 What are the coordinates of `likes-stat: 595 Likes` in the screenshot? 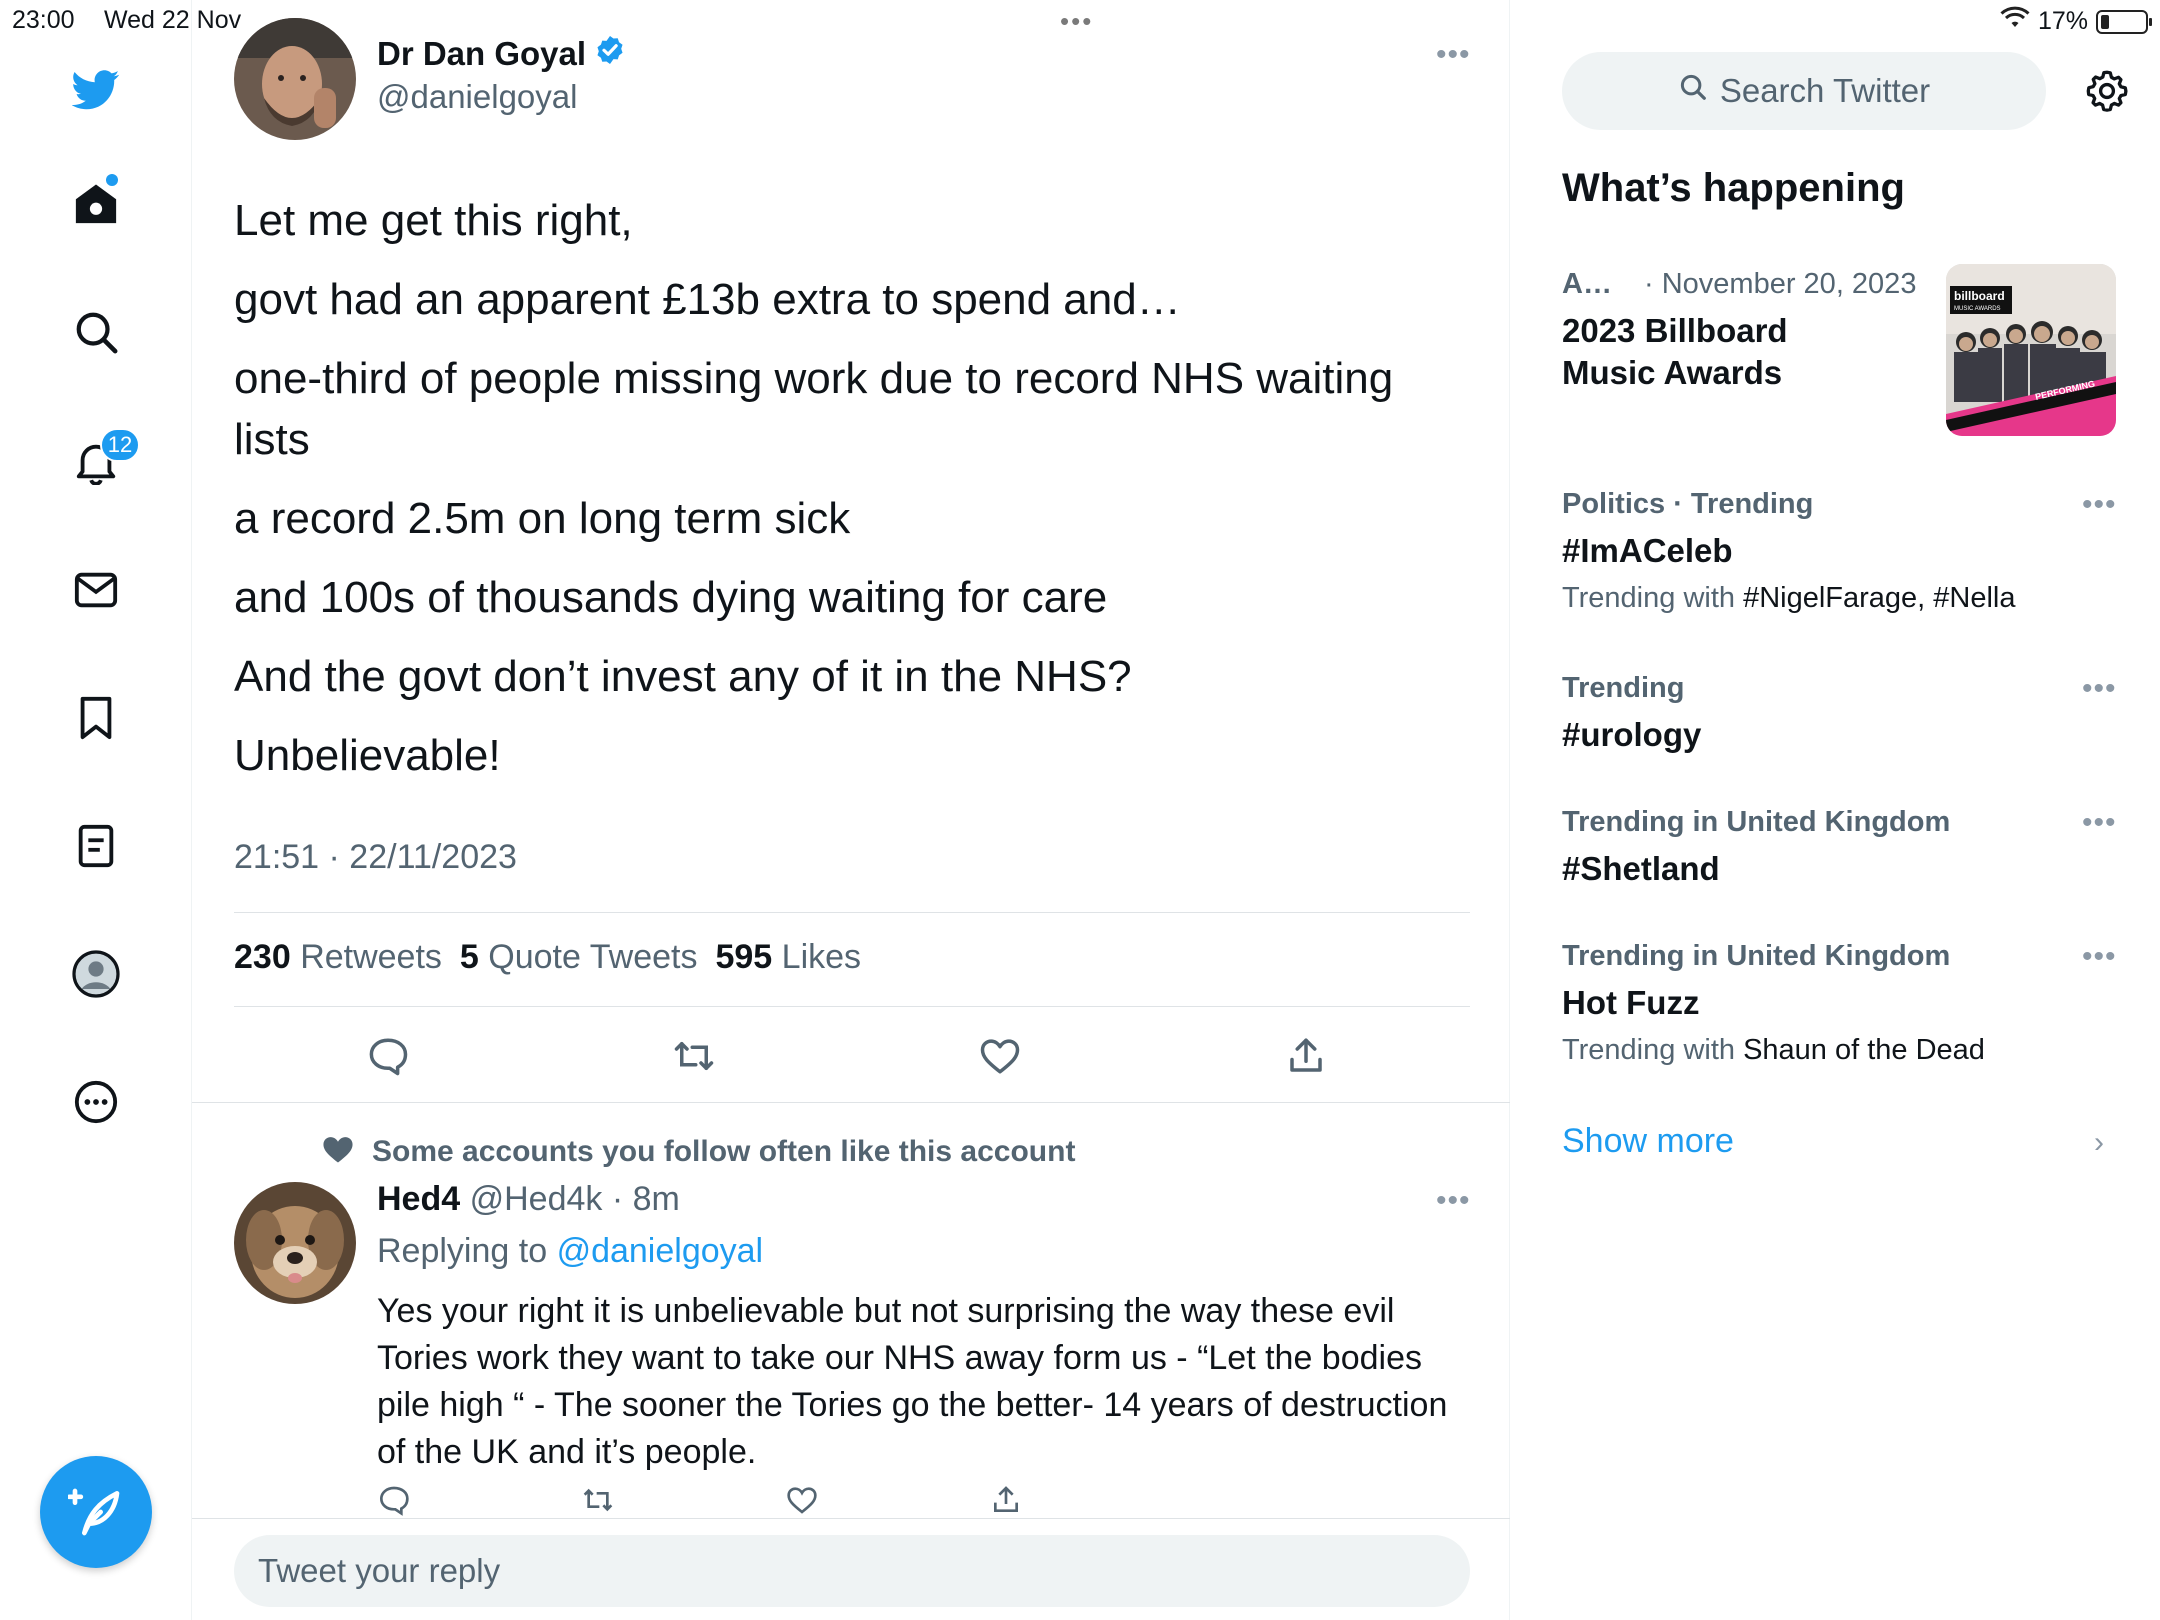 It's located at (788, 957).